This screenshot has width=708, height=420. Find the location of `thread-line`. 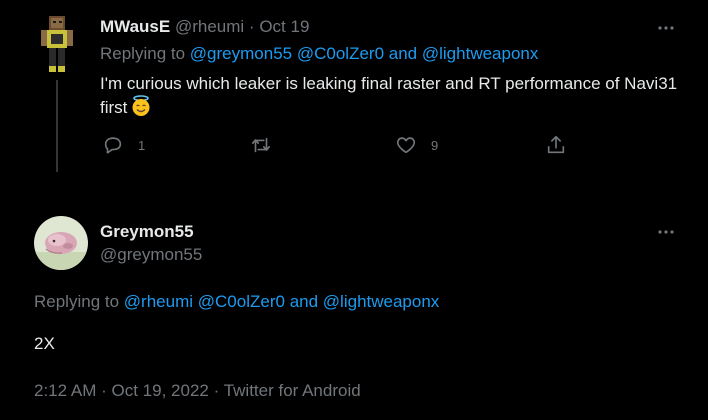

thread-line is located at coordinates (57, 126).